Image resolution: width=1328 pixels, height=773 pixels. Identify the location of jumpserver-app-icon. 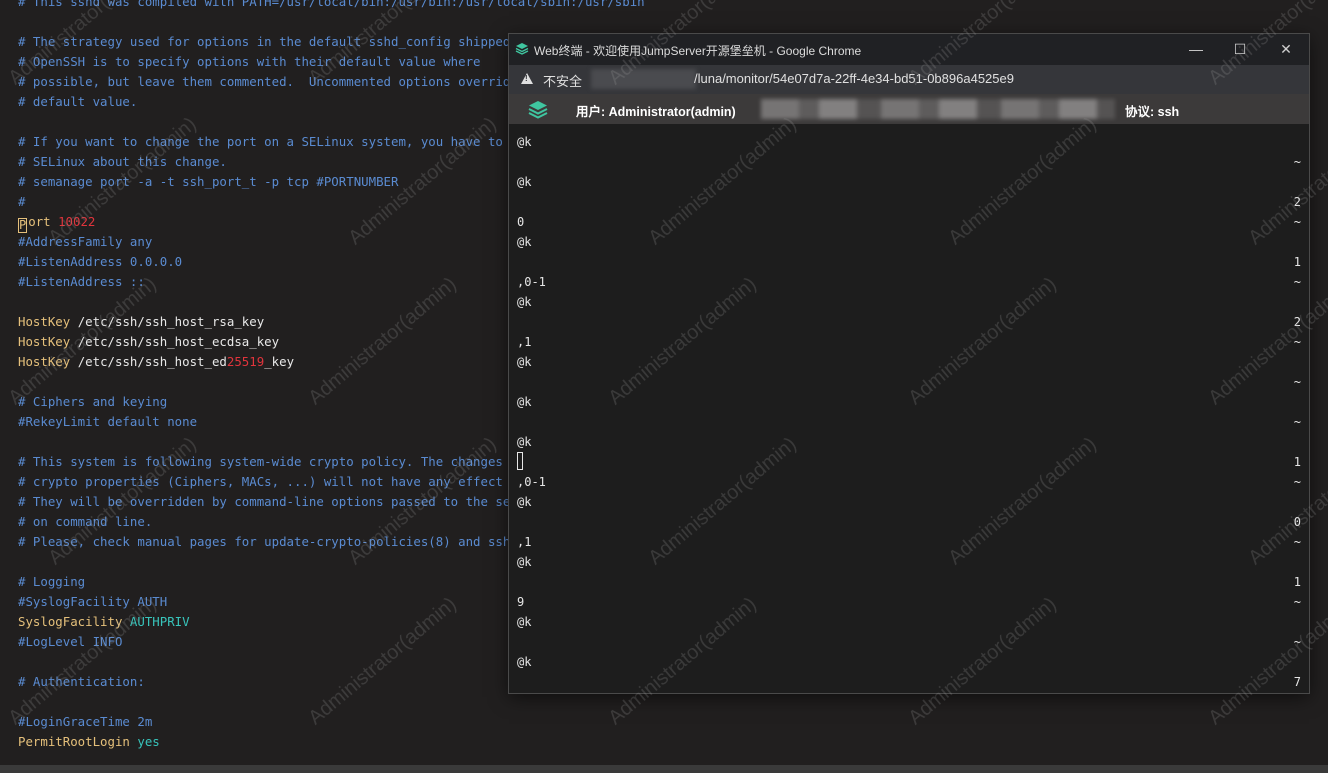
(522, 49).